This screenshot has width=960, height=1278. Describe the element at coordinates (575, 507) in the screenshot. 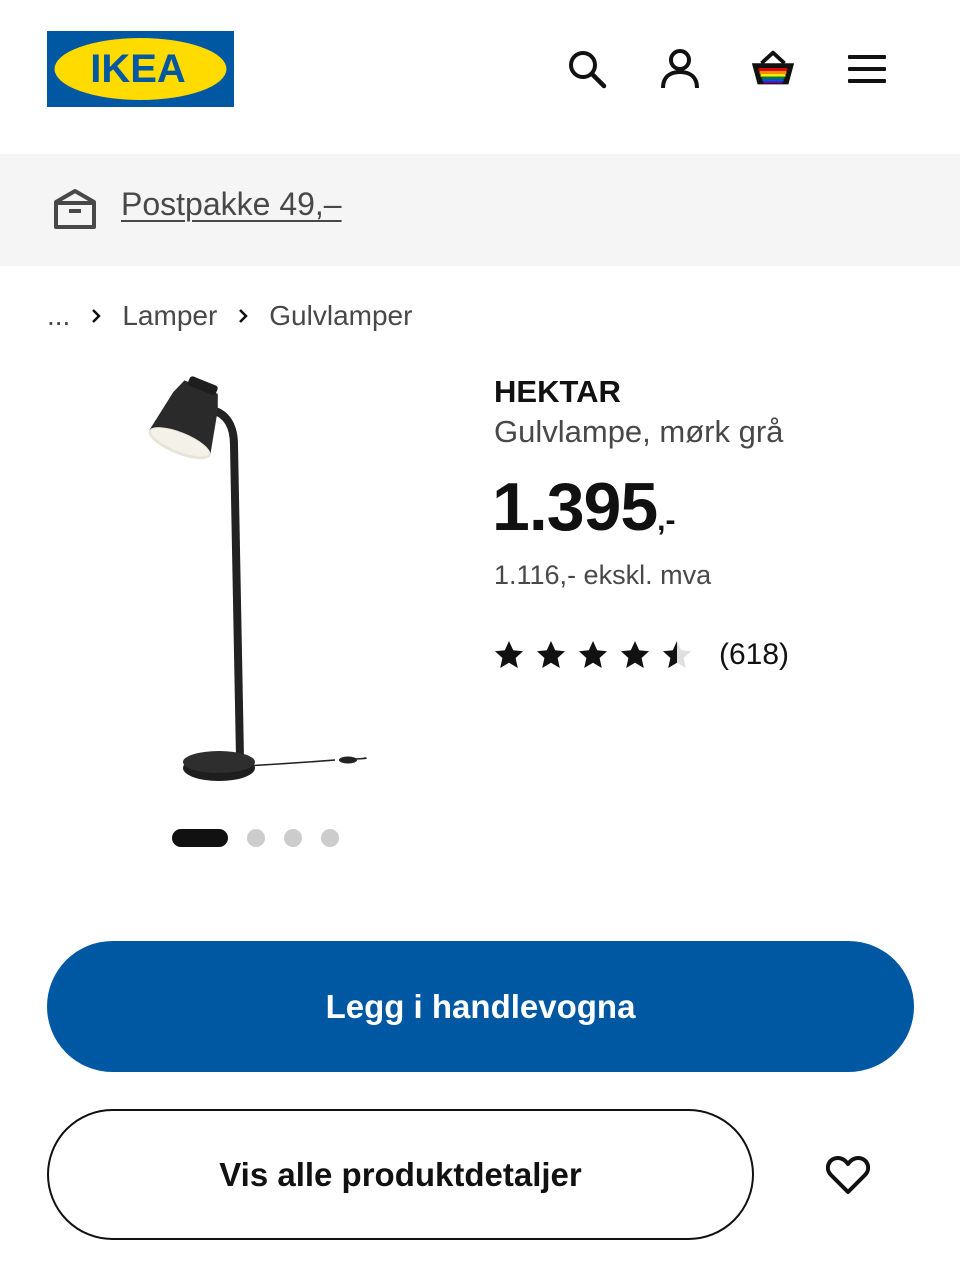

I see `price-integer: 1.395` at that location.